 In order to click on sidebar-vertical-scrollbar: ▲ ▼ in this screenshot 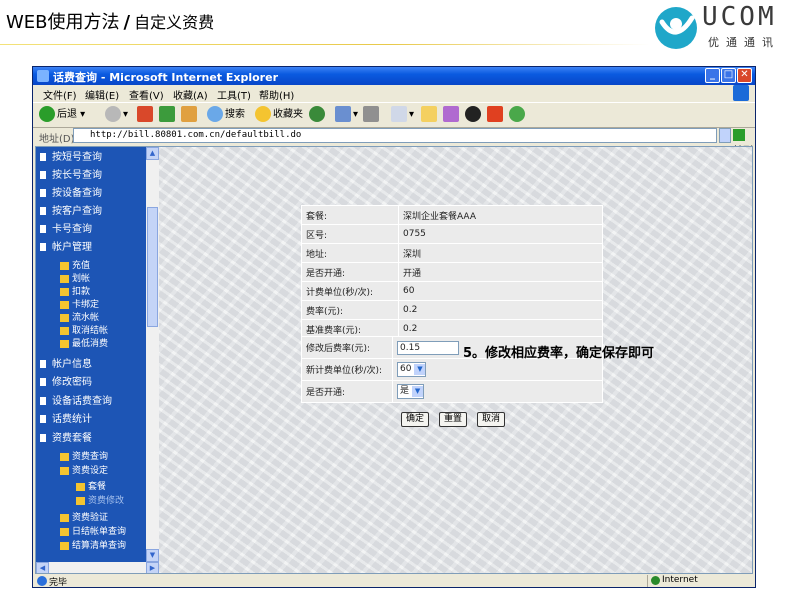, I will do `click(152, 354)`.